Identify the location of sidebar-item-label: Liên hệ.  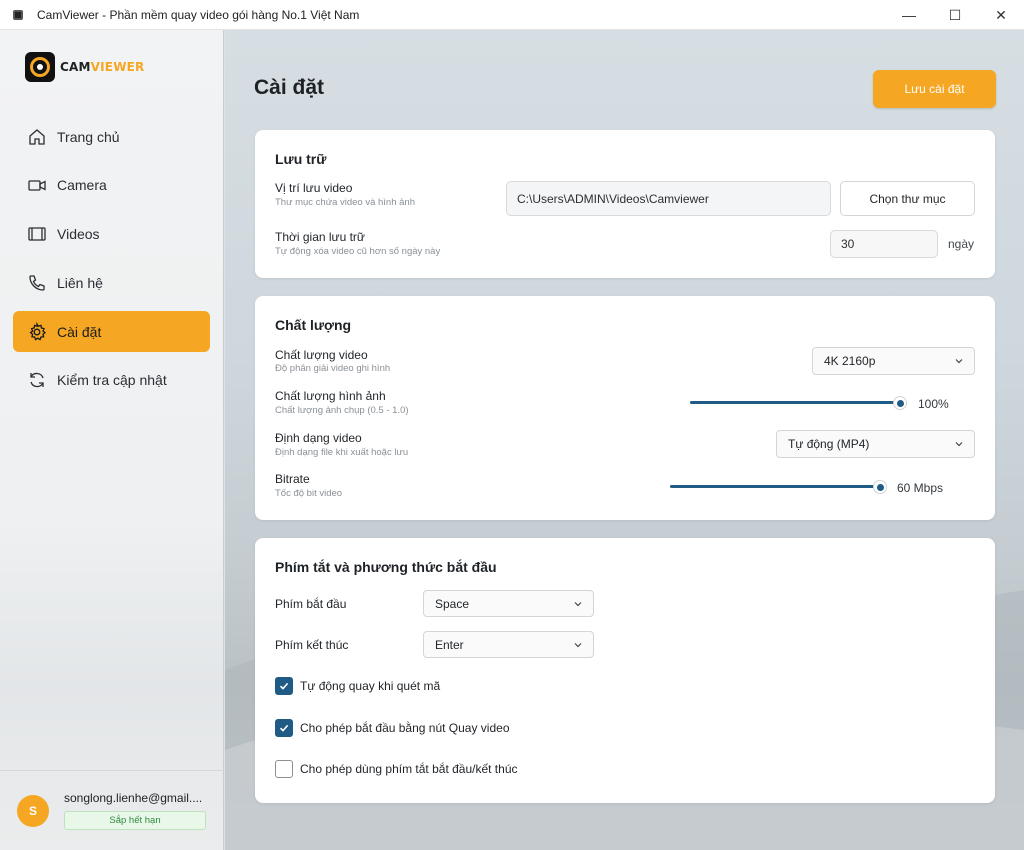
(80, 282).